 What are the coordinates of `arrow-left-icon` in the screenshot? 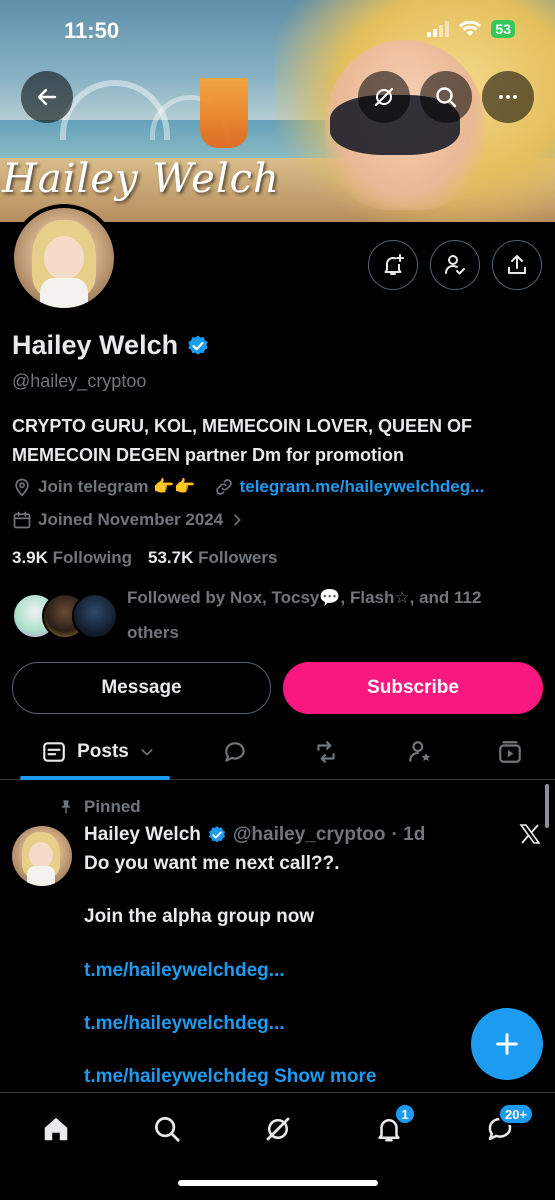 It's located at (47, 97).